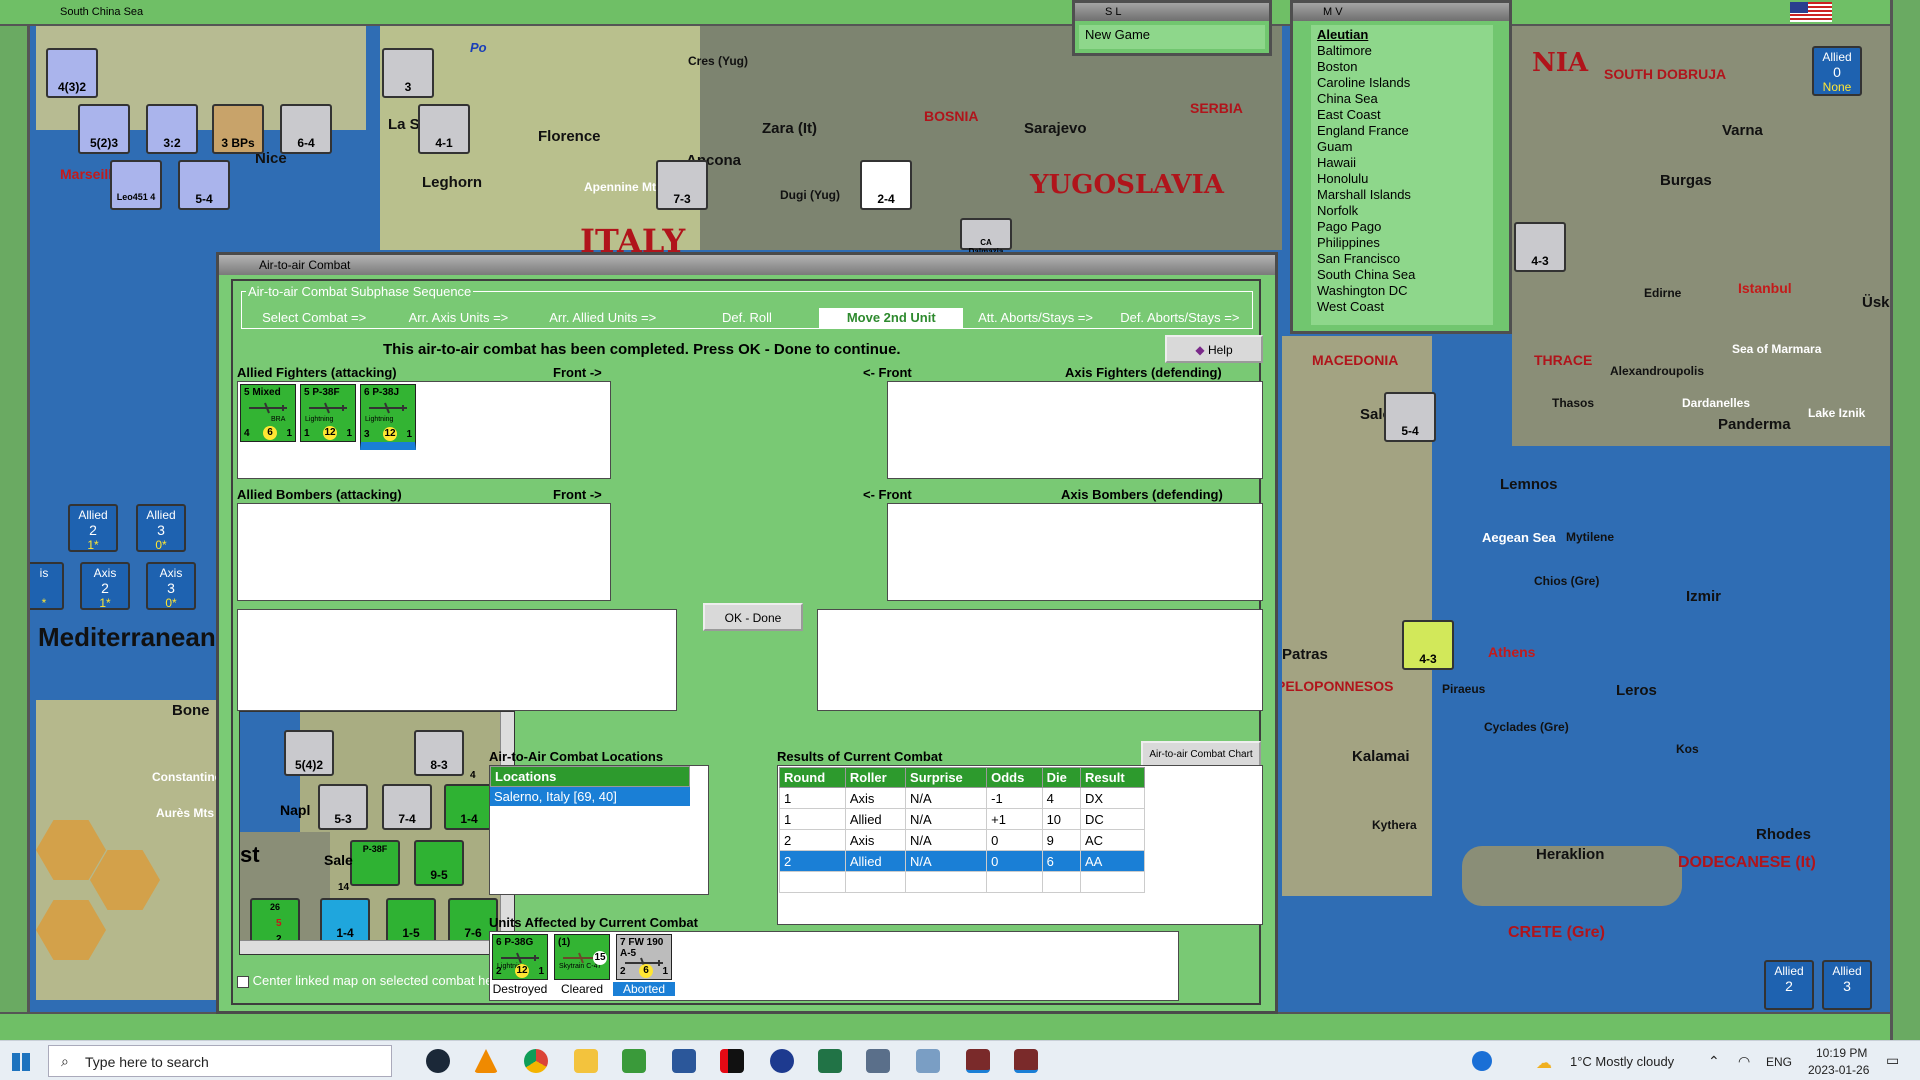 The image size is (1920, 1080). Describe the element at coordinates (577, 494) in the screenshot. I see `front-right-label-2: Front ->` at that location.